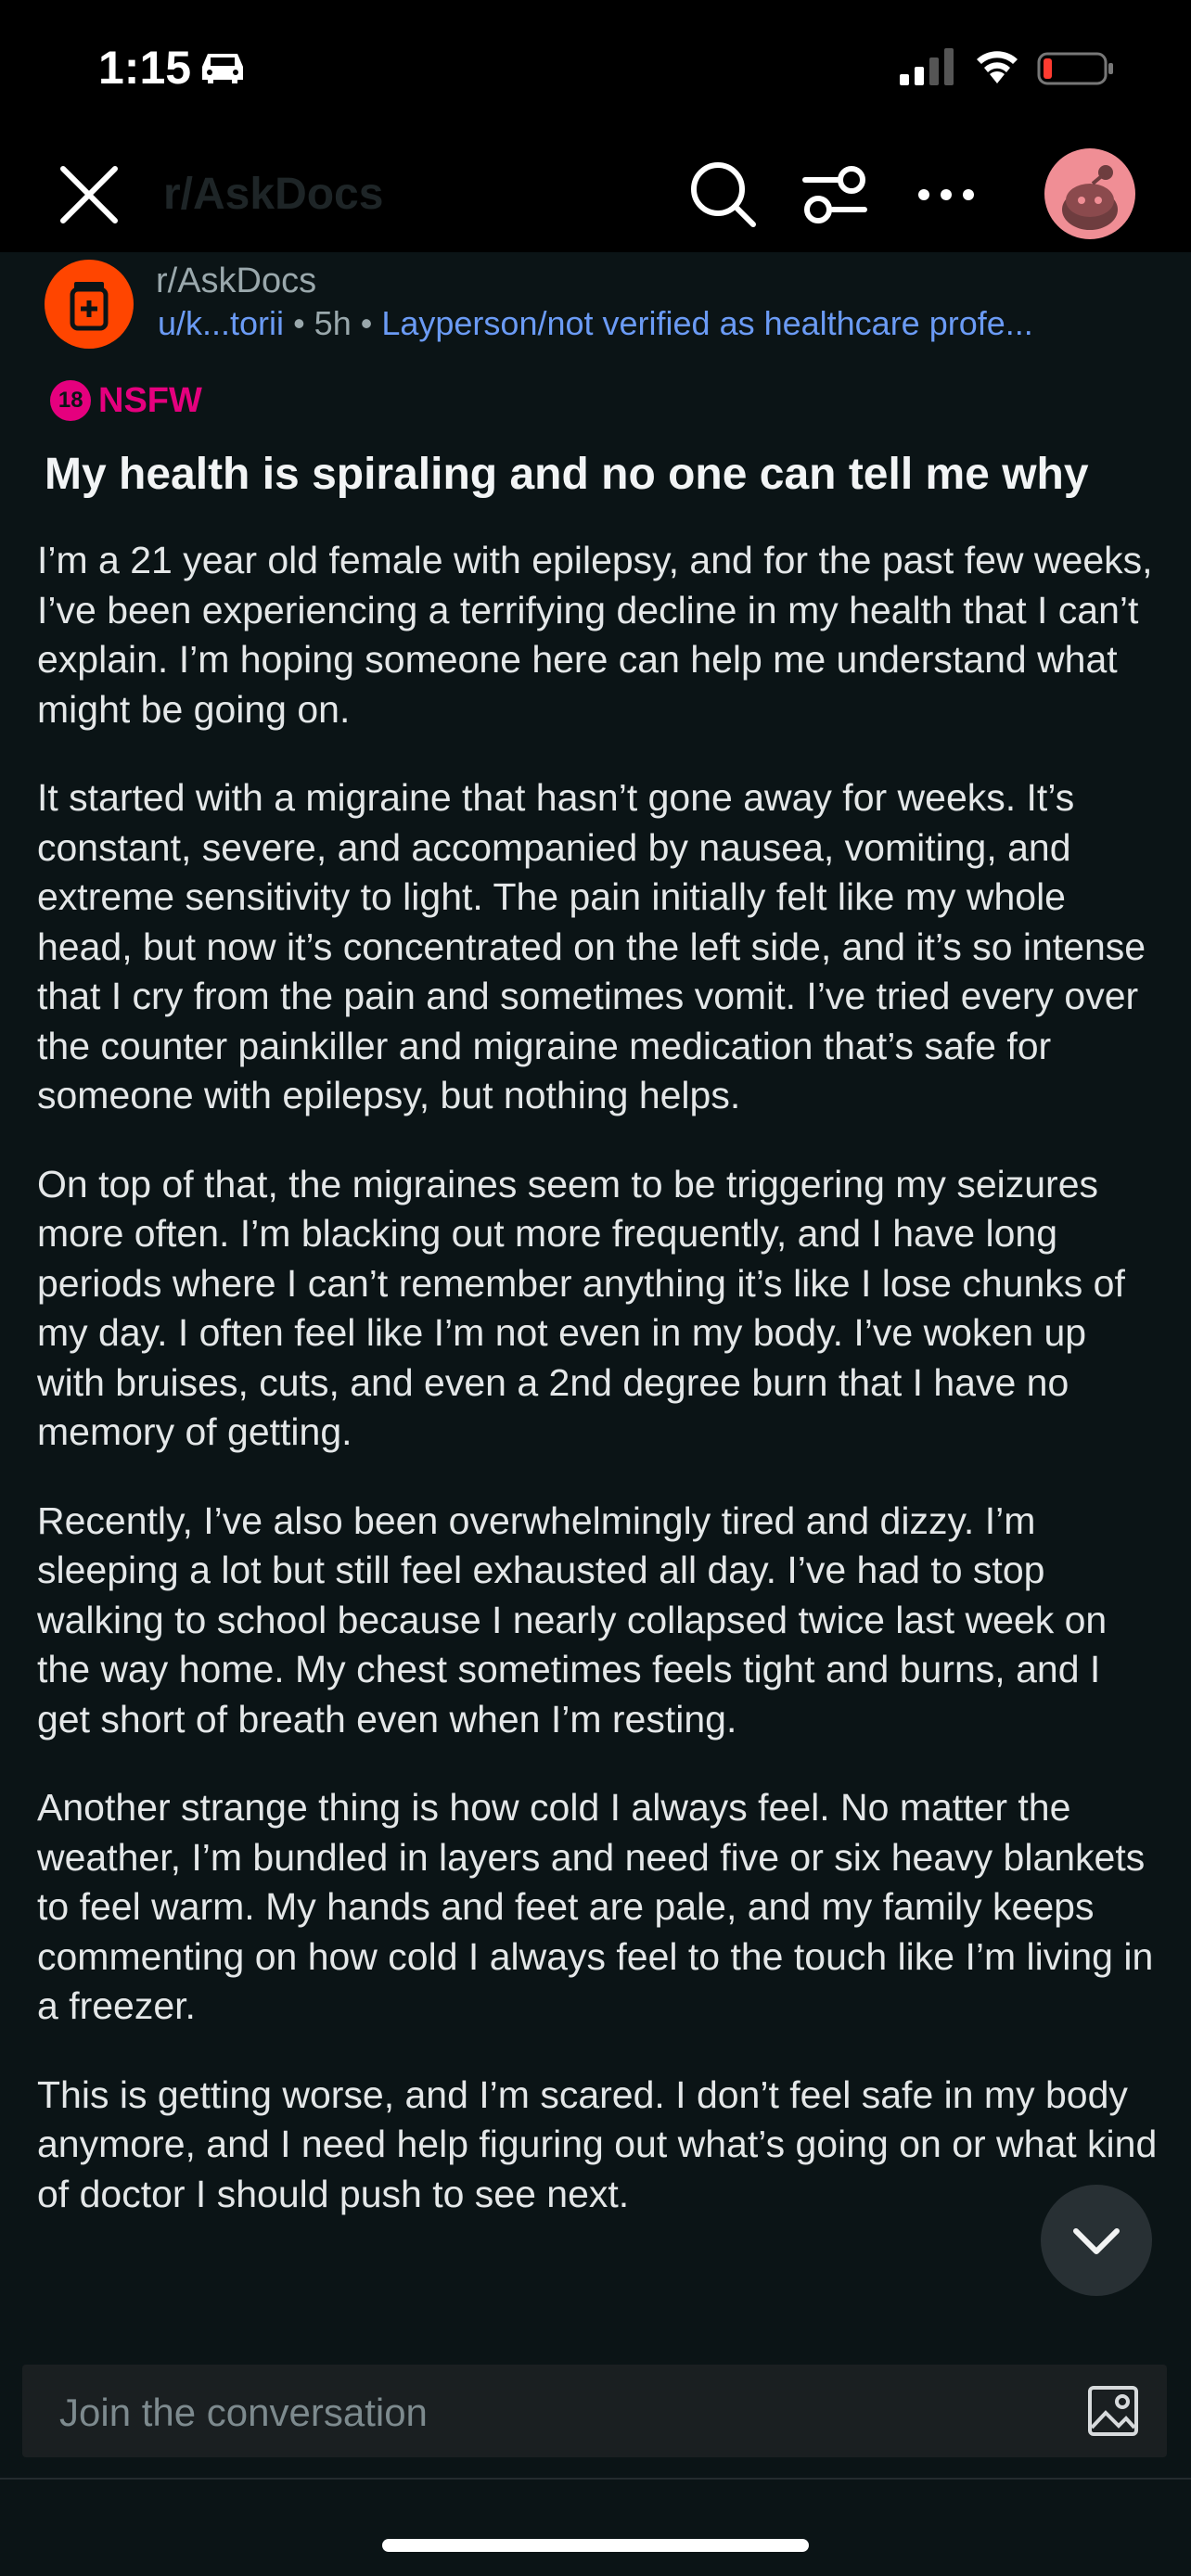  I want to click on subreddit-icon, so click(89, 304).